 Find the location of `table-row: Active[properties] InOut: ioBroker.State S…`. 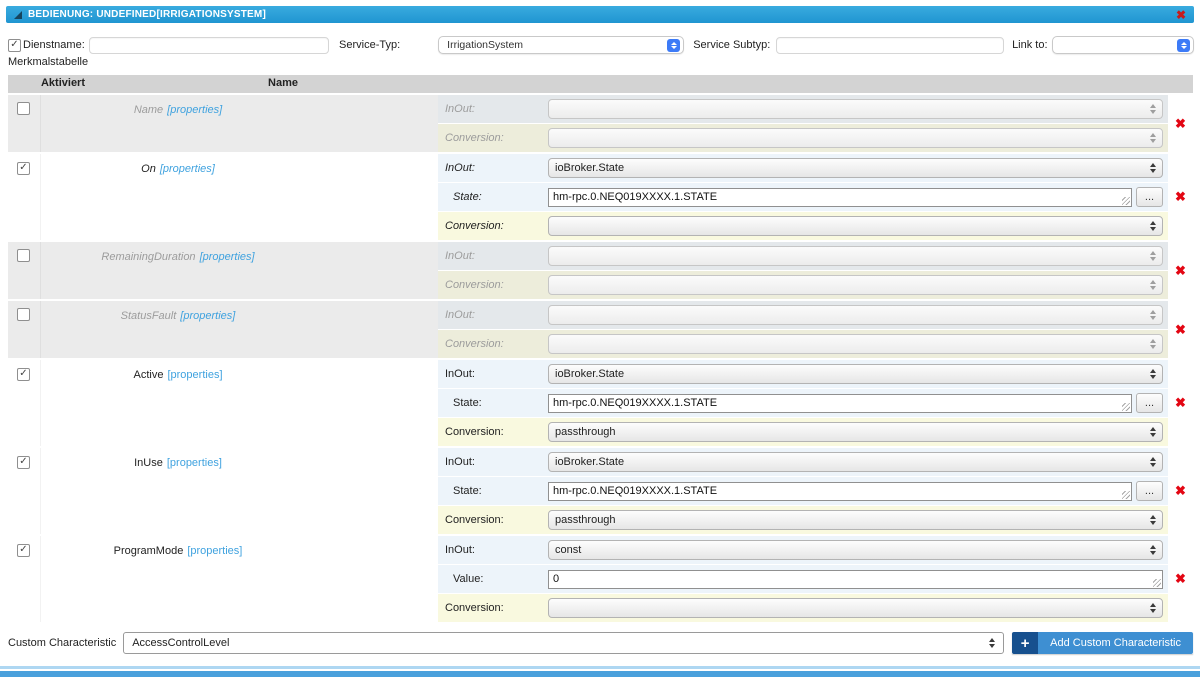

table-row: Active[properties] InOut: ioBroker.State S… is located at coordinates (600, 403).